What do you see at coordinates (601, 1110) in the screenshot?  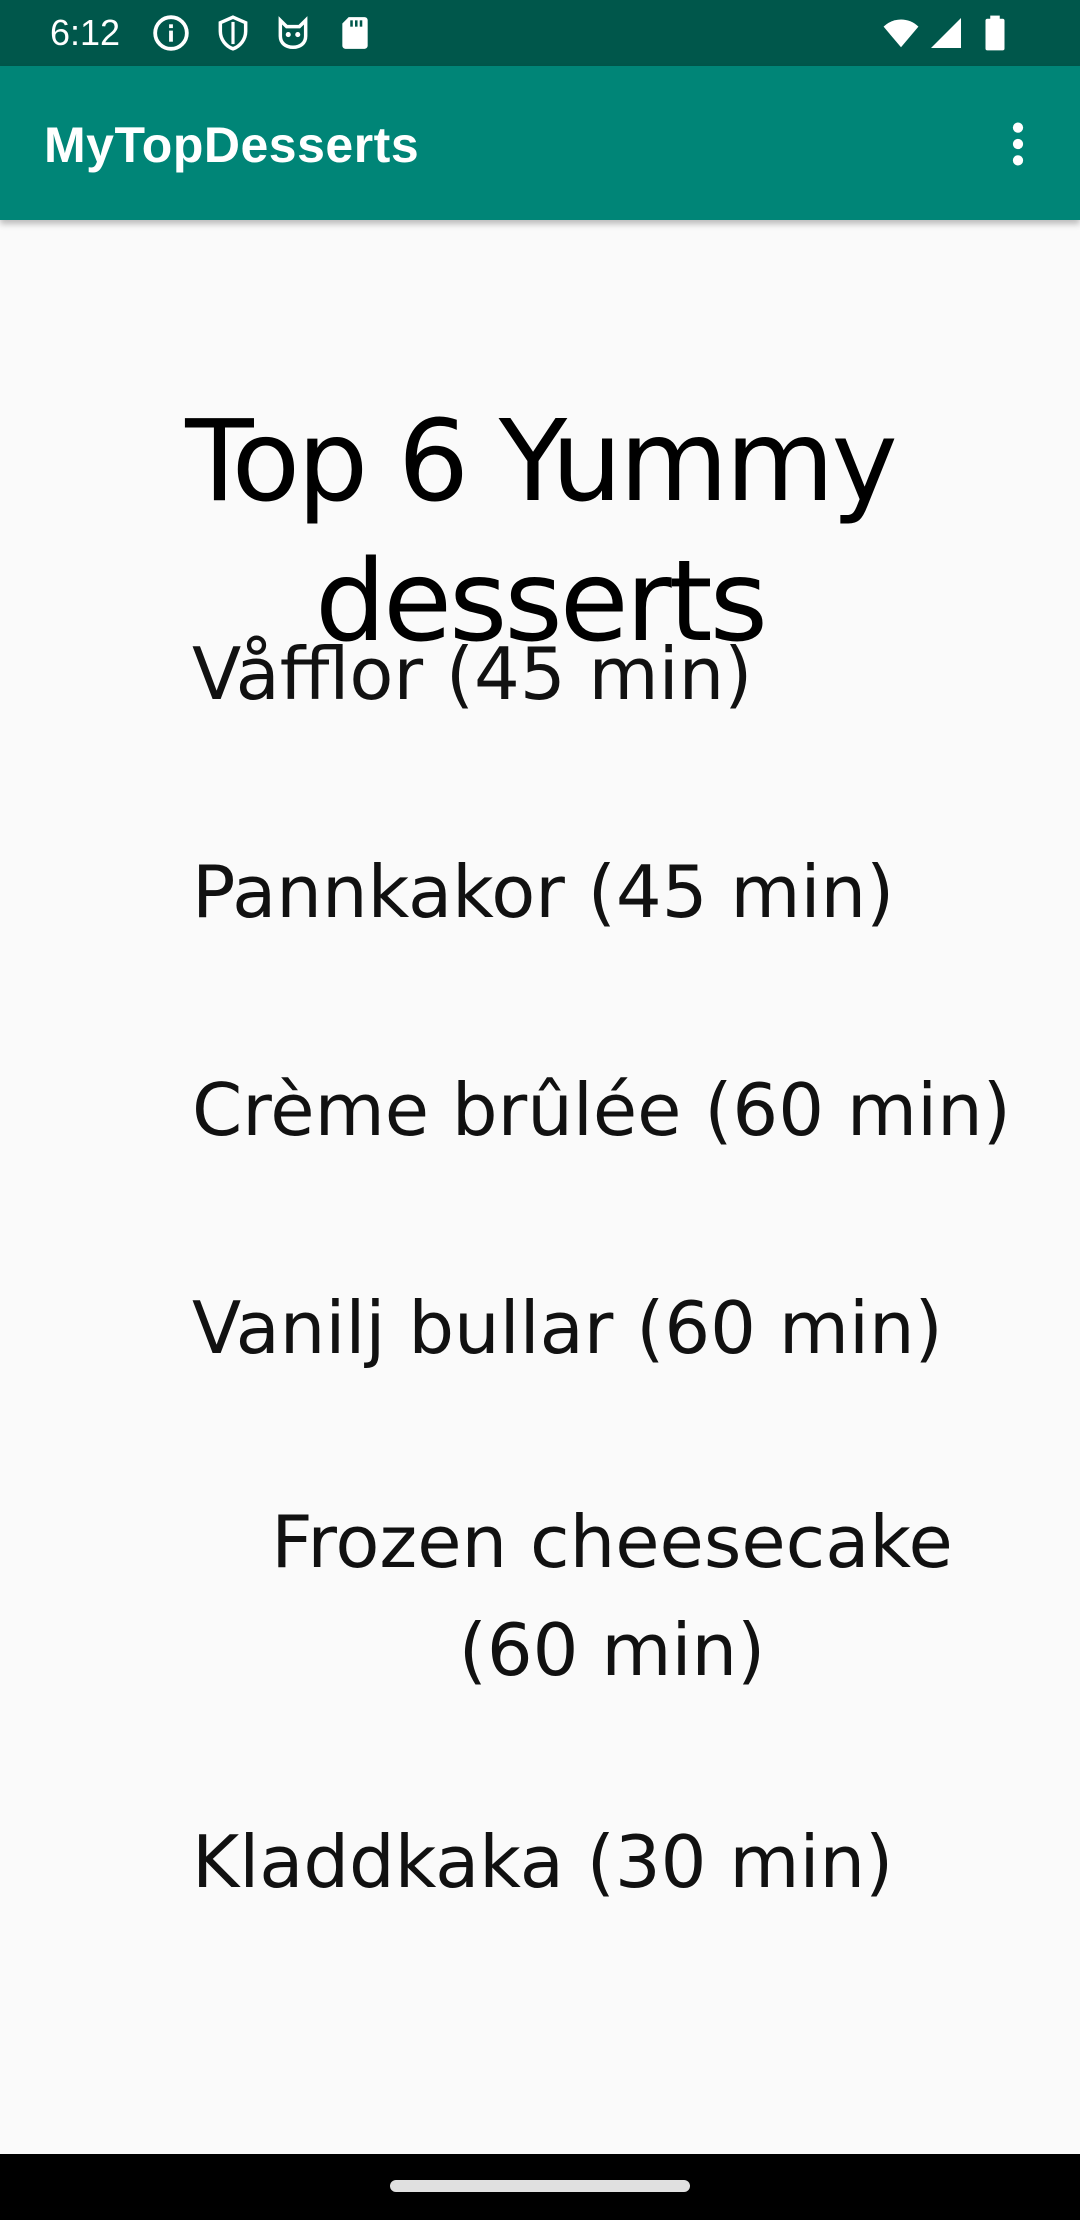 I see `dessert-item: Crème brûlée (60 min)` at bounding box center [601, 1110].